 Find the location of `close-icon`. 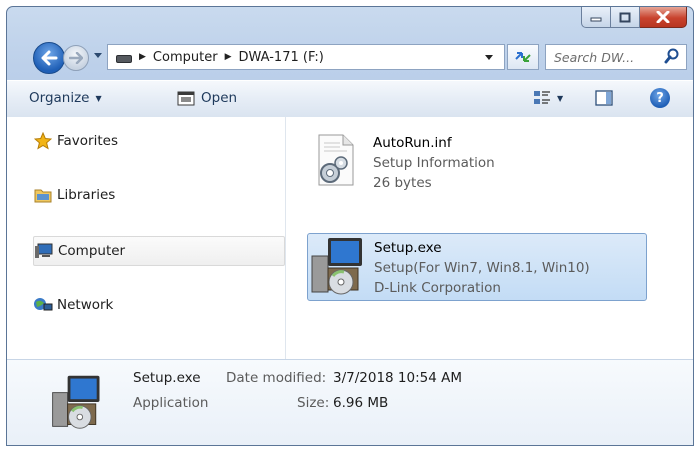

close-icon is located at coordinates (663, 17).